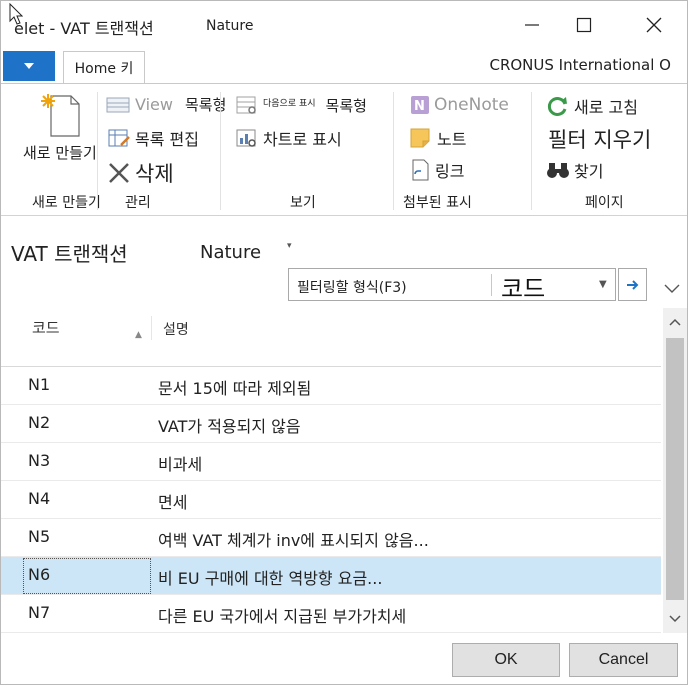 The image size is (688, 685). Describe the element at coordinates (230, 26) in the screenshot. I see `window-subtitle: Nature` at that location.